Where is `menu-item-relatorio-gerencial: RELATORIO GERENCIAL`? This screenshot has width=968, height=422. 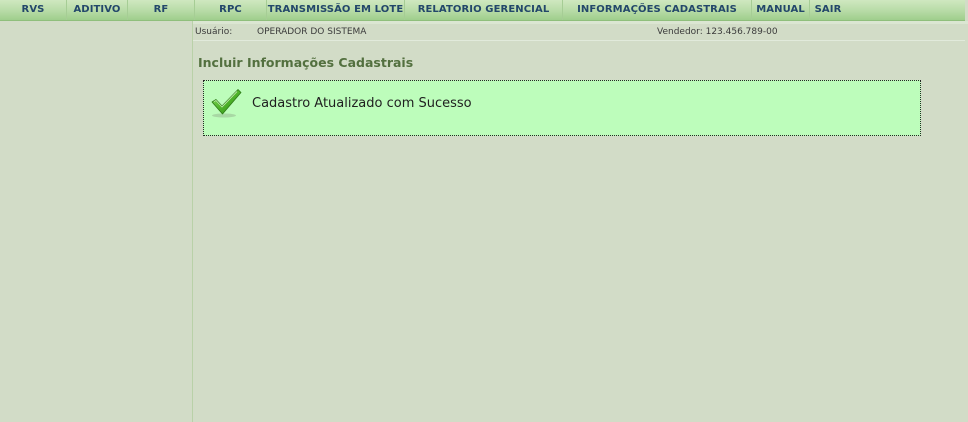 menu-item-relatorio-gerencial: RELATORIO GERENCIAL is located at coordinates (484, 10).